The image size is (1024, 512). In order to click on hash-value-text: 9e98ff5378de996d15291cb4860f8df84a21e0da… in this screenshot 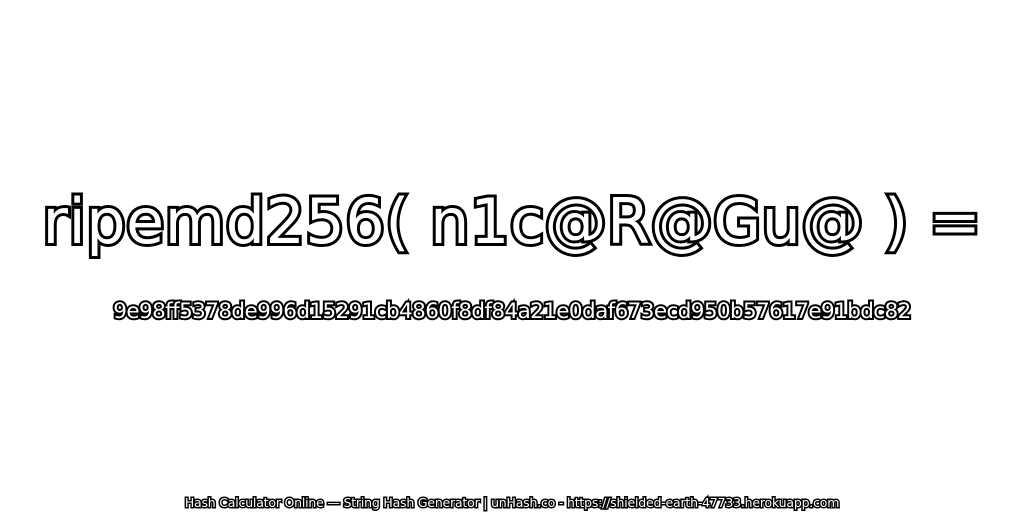, I will do `click(512, 311)`.